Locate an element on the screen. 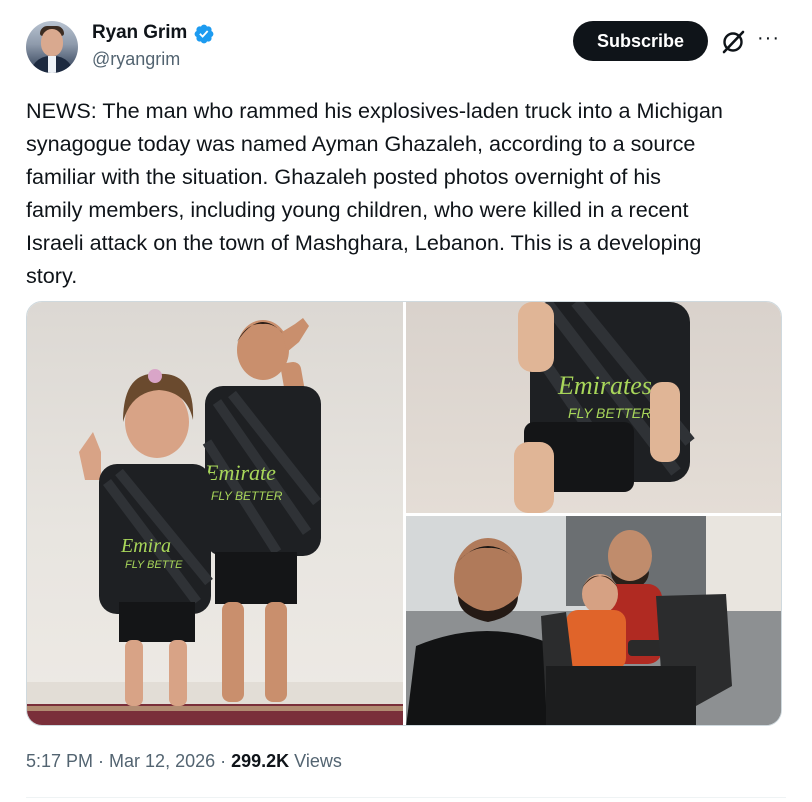 This screenshot has height=802, width=812. grok-icon is located at coordinates (733, 42).